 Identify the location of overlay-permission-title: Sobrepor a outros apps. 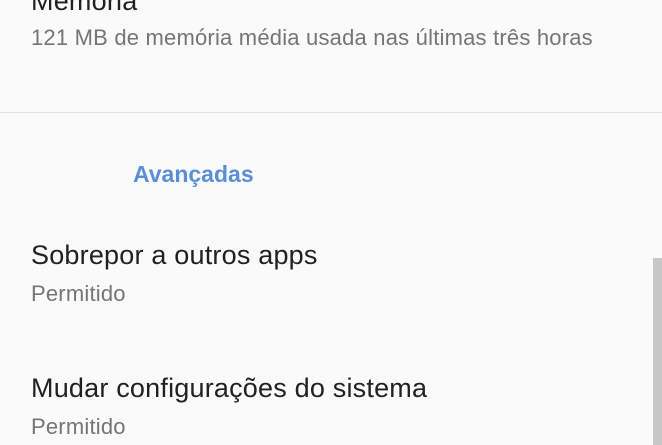
(174, 255).